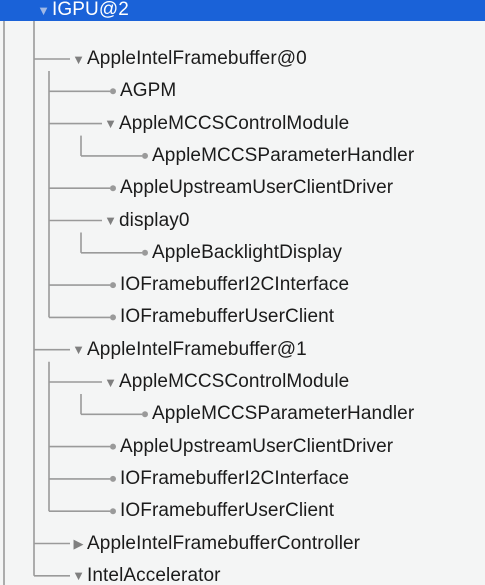 This screenshot has width=485, height=585. I want to click on triangle-right-icon: ▶, so click(78, 543).